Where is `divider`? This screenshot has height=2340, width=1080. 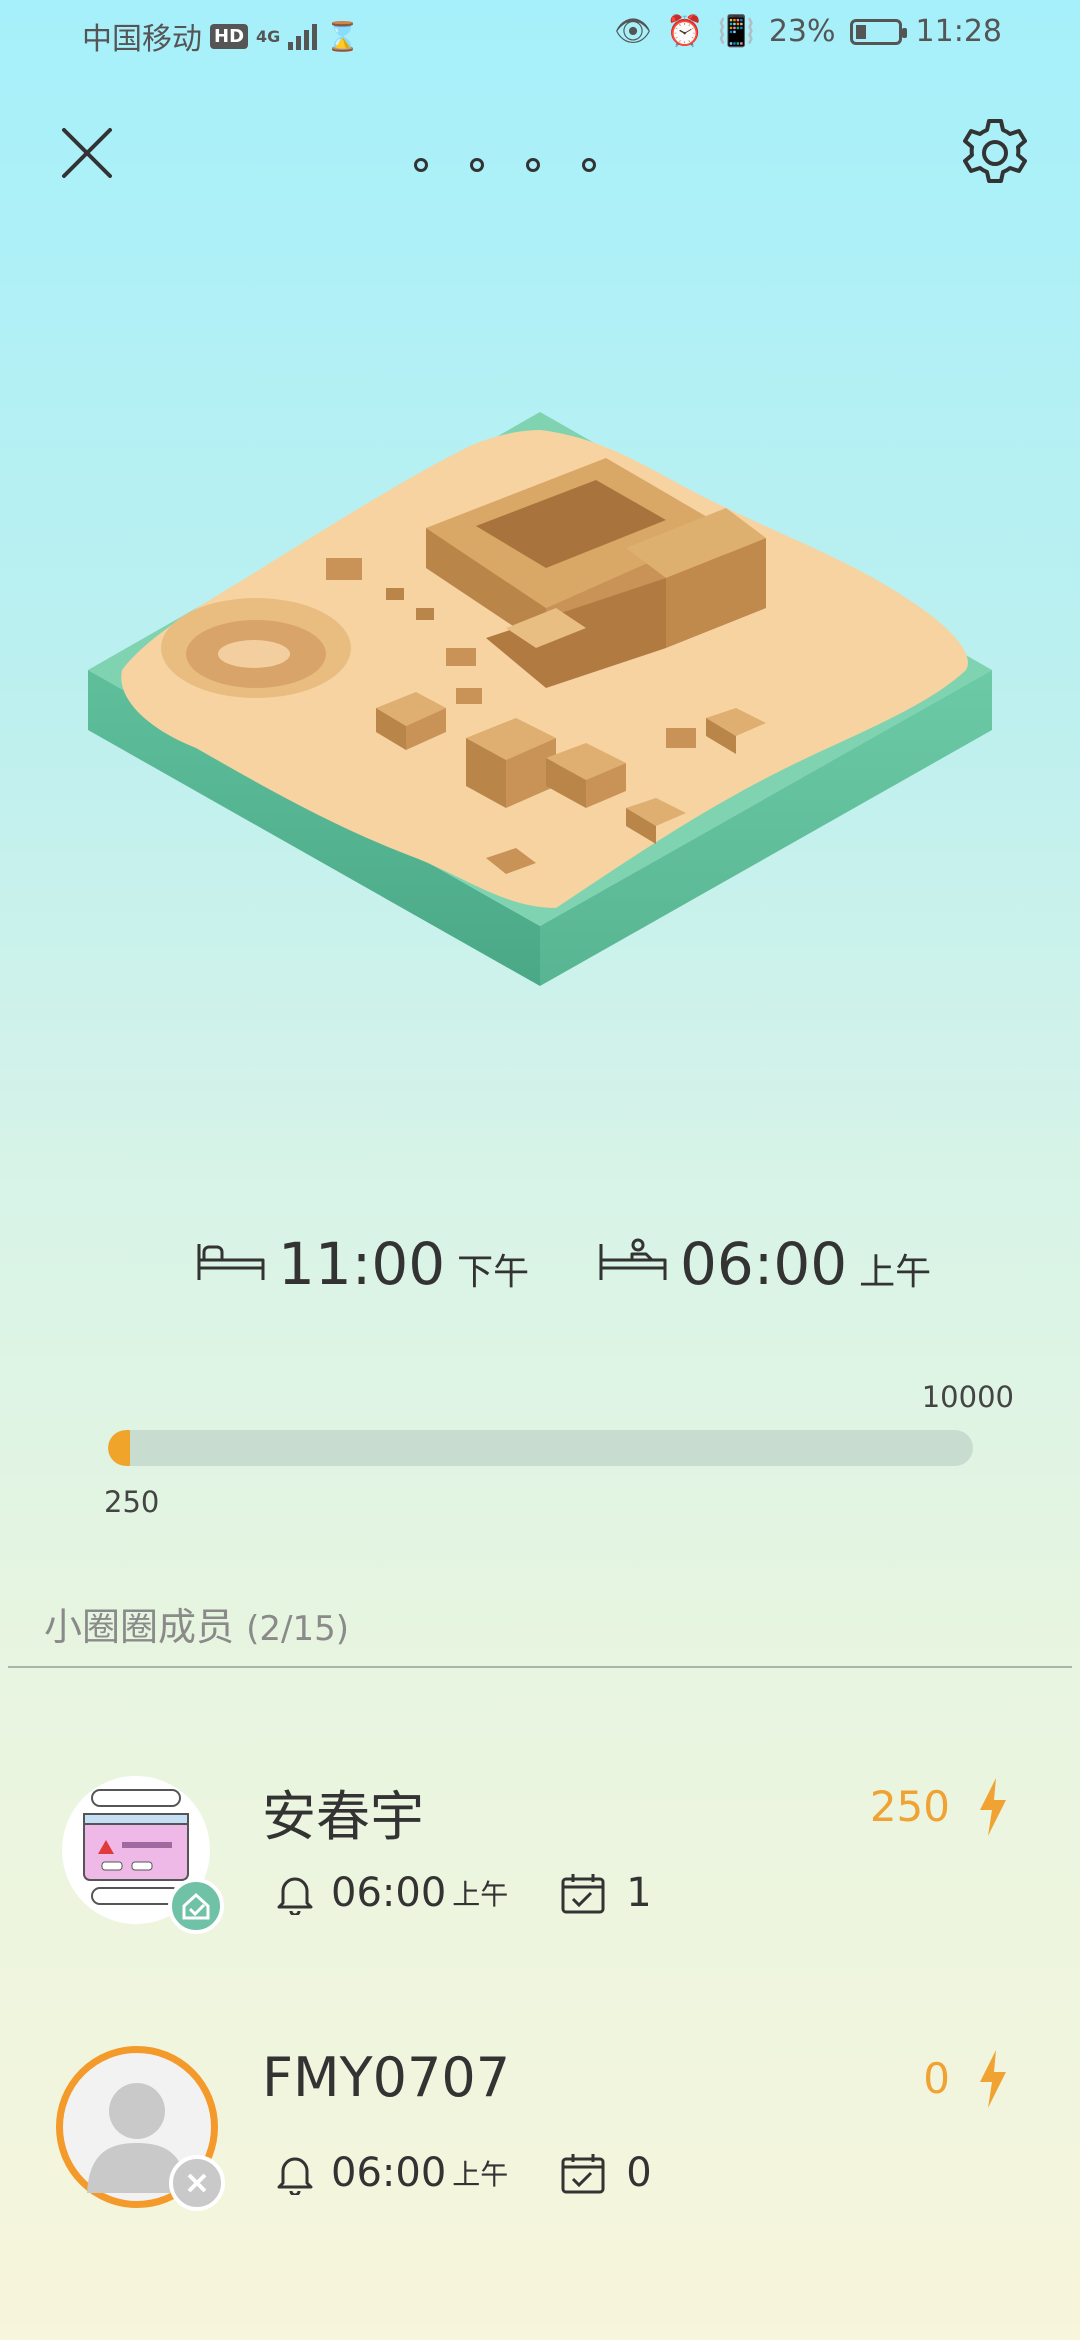 divider is located at coordinates (540, 1667).